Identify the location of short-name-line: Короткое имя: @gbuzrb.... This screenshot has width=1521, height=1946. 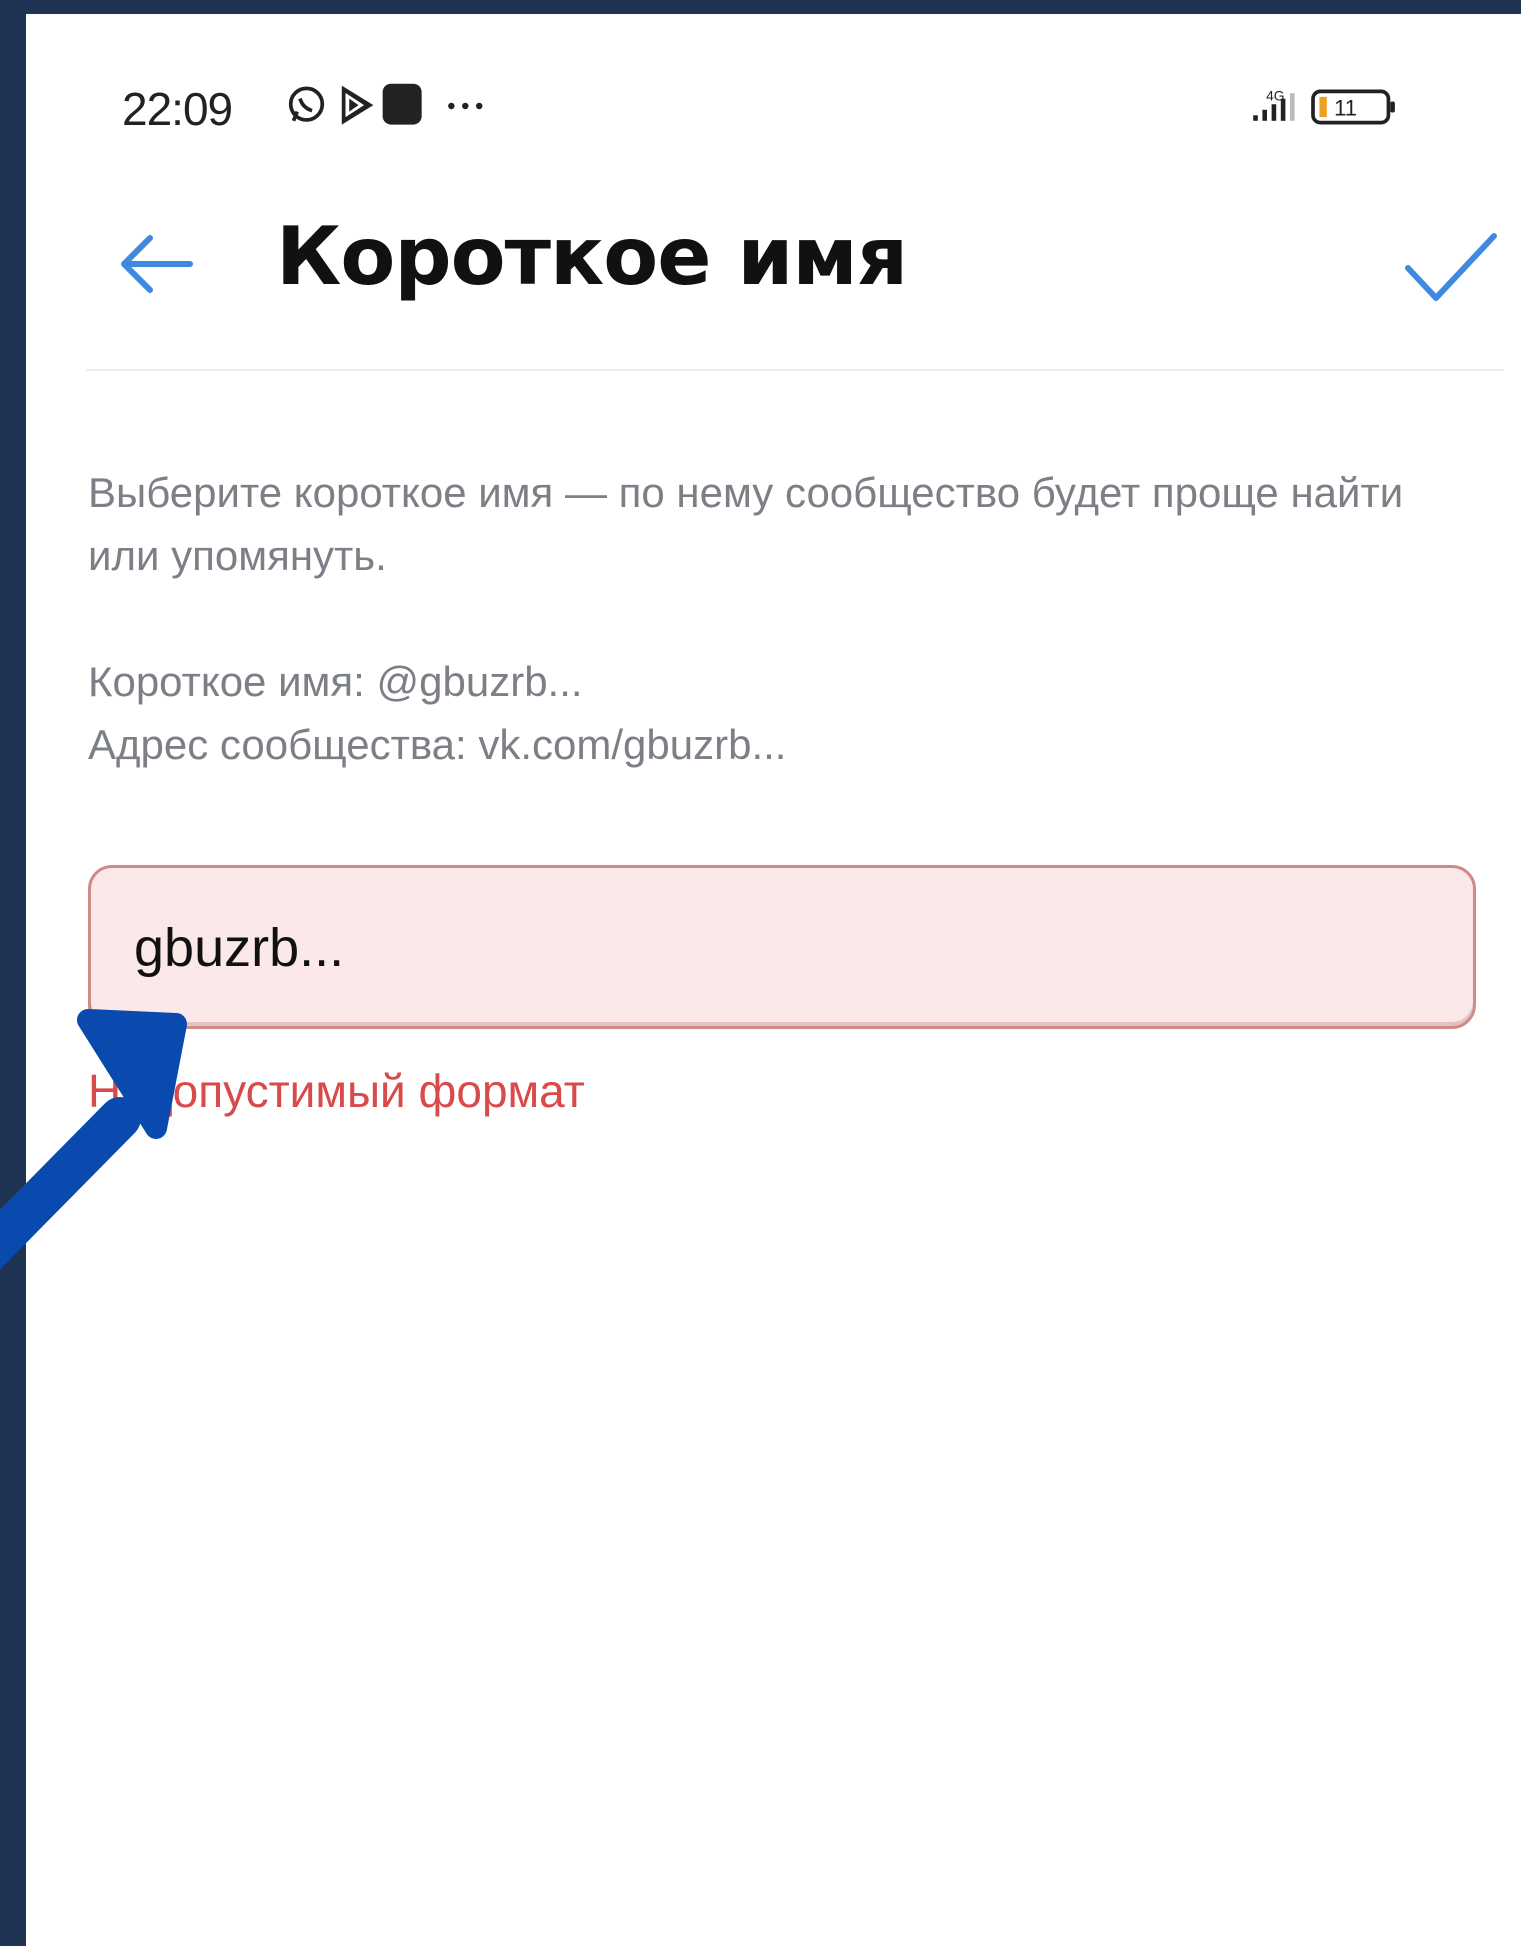
(335, 681).